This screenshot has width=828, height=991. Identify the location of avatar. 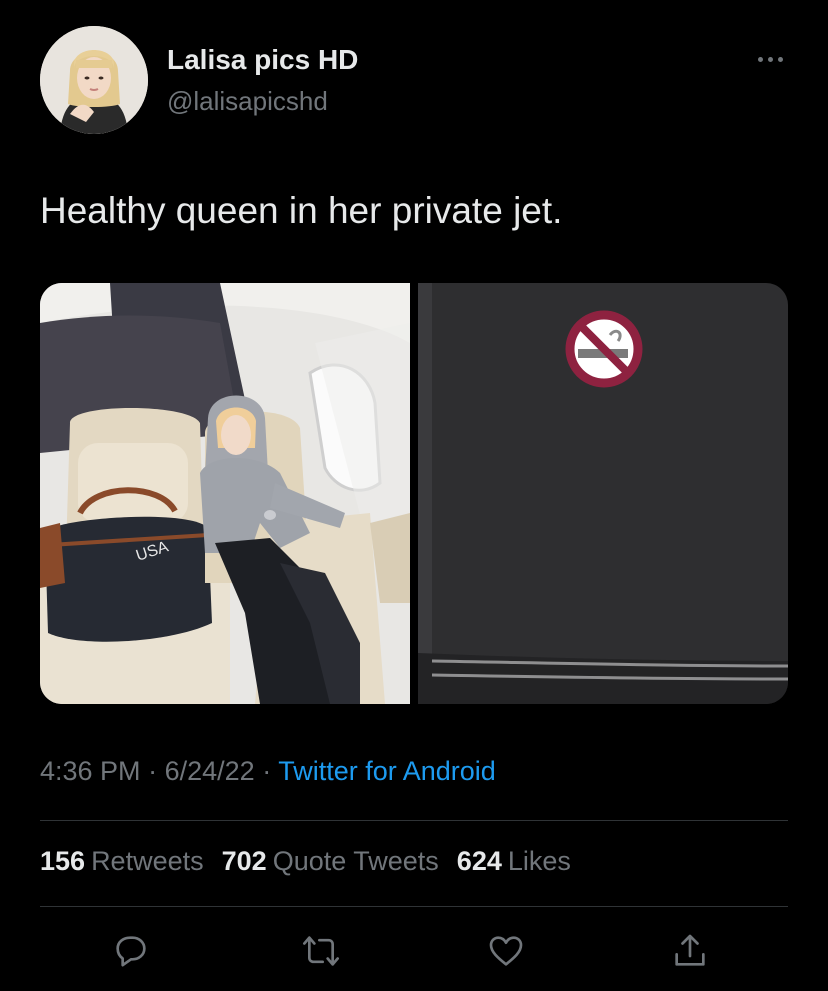
(94, 80).